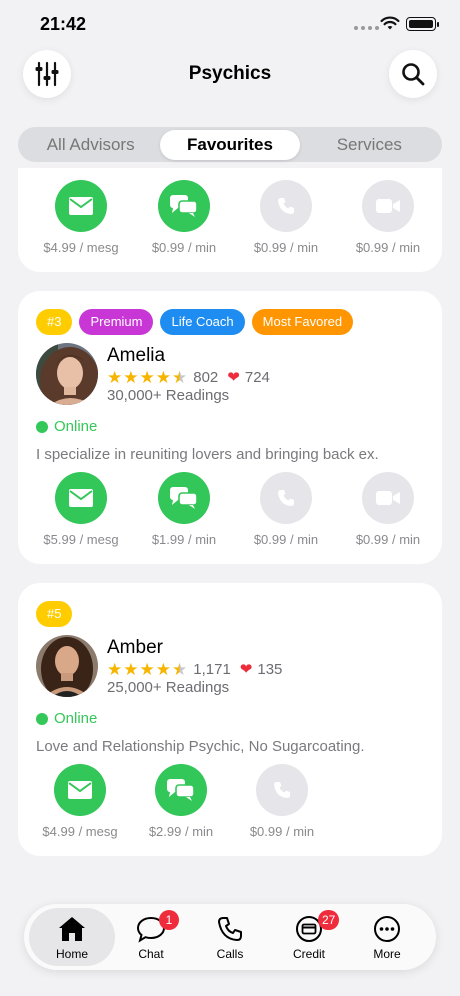  What do you see at coordinates (212, 669) in the screenshot?
I see `rating-count: 1,171` at bounding box center [212, 669].